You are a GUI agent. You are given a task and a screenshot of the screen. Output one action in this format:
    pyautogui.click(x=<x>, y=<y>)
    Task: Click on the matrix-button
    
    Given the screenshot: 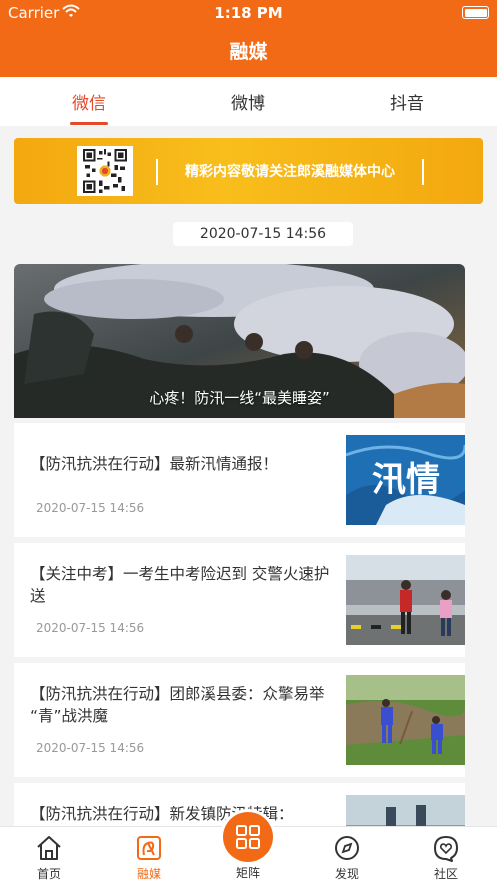 What is the action you would take?
    pyautogui.click(x=248, y=837)
    